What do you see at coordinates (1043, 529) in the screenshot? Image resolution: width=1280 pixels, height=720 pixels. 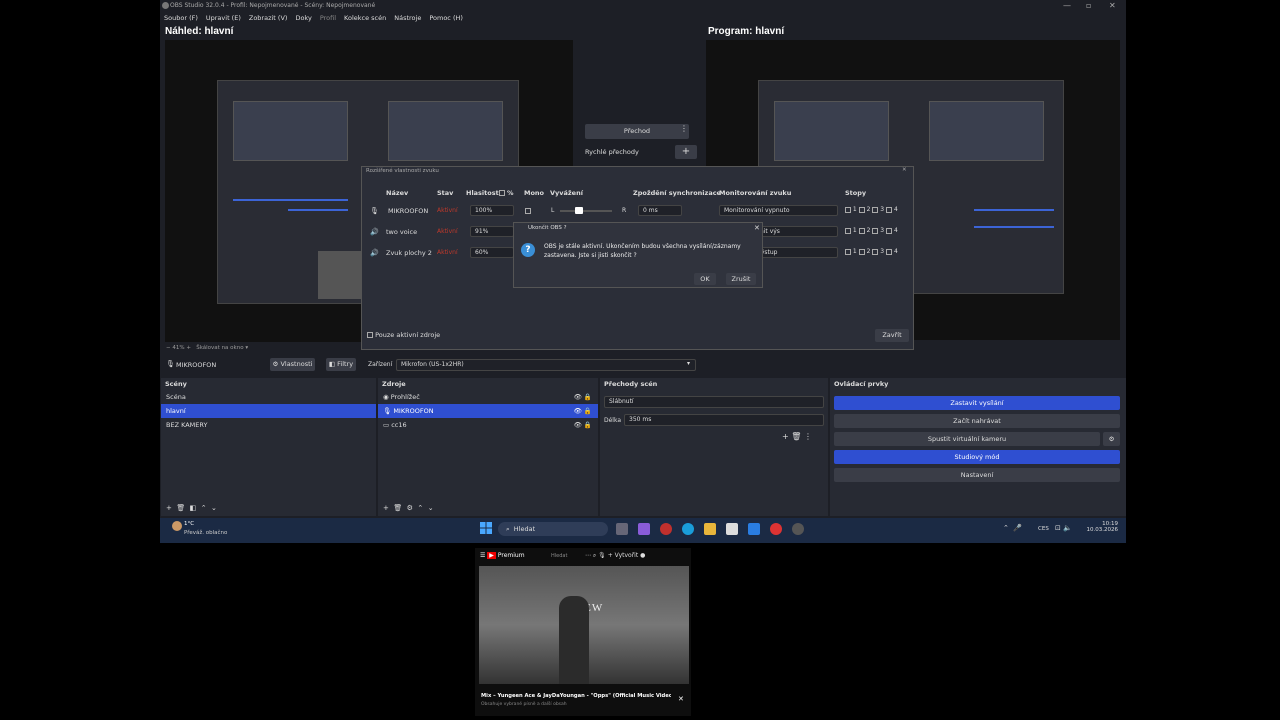 I see `language-indicator: CES` at bounding box center [1043, 529].